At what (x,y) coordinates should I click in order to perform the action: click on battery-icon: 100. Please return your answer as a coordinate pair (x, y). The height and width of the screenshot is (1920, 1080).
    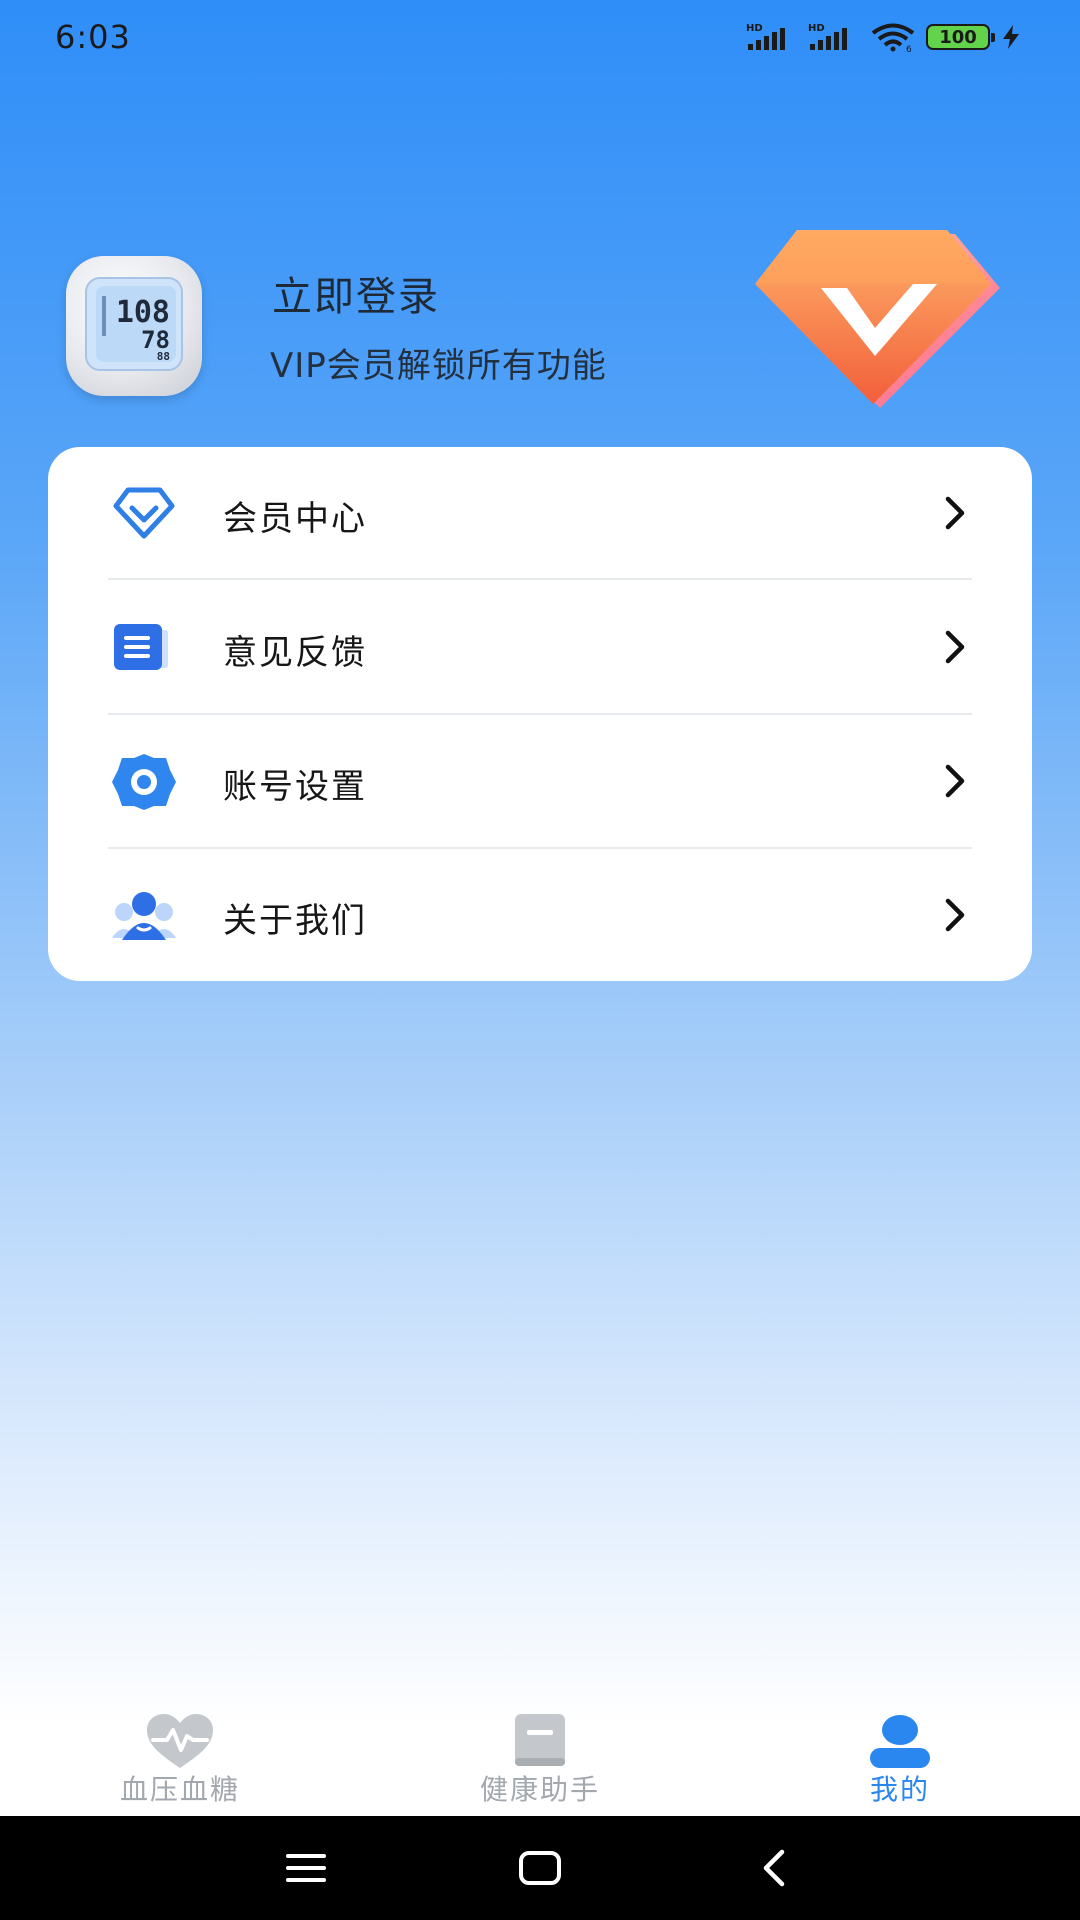
    Looking at the image, I should click on (960, 37).